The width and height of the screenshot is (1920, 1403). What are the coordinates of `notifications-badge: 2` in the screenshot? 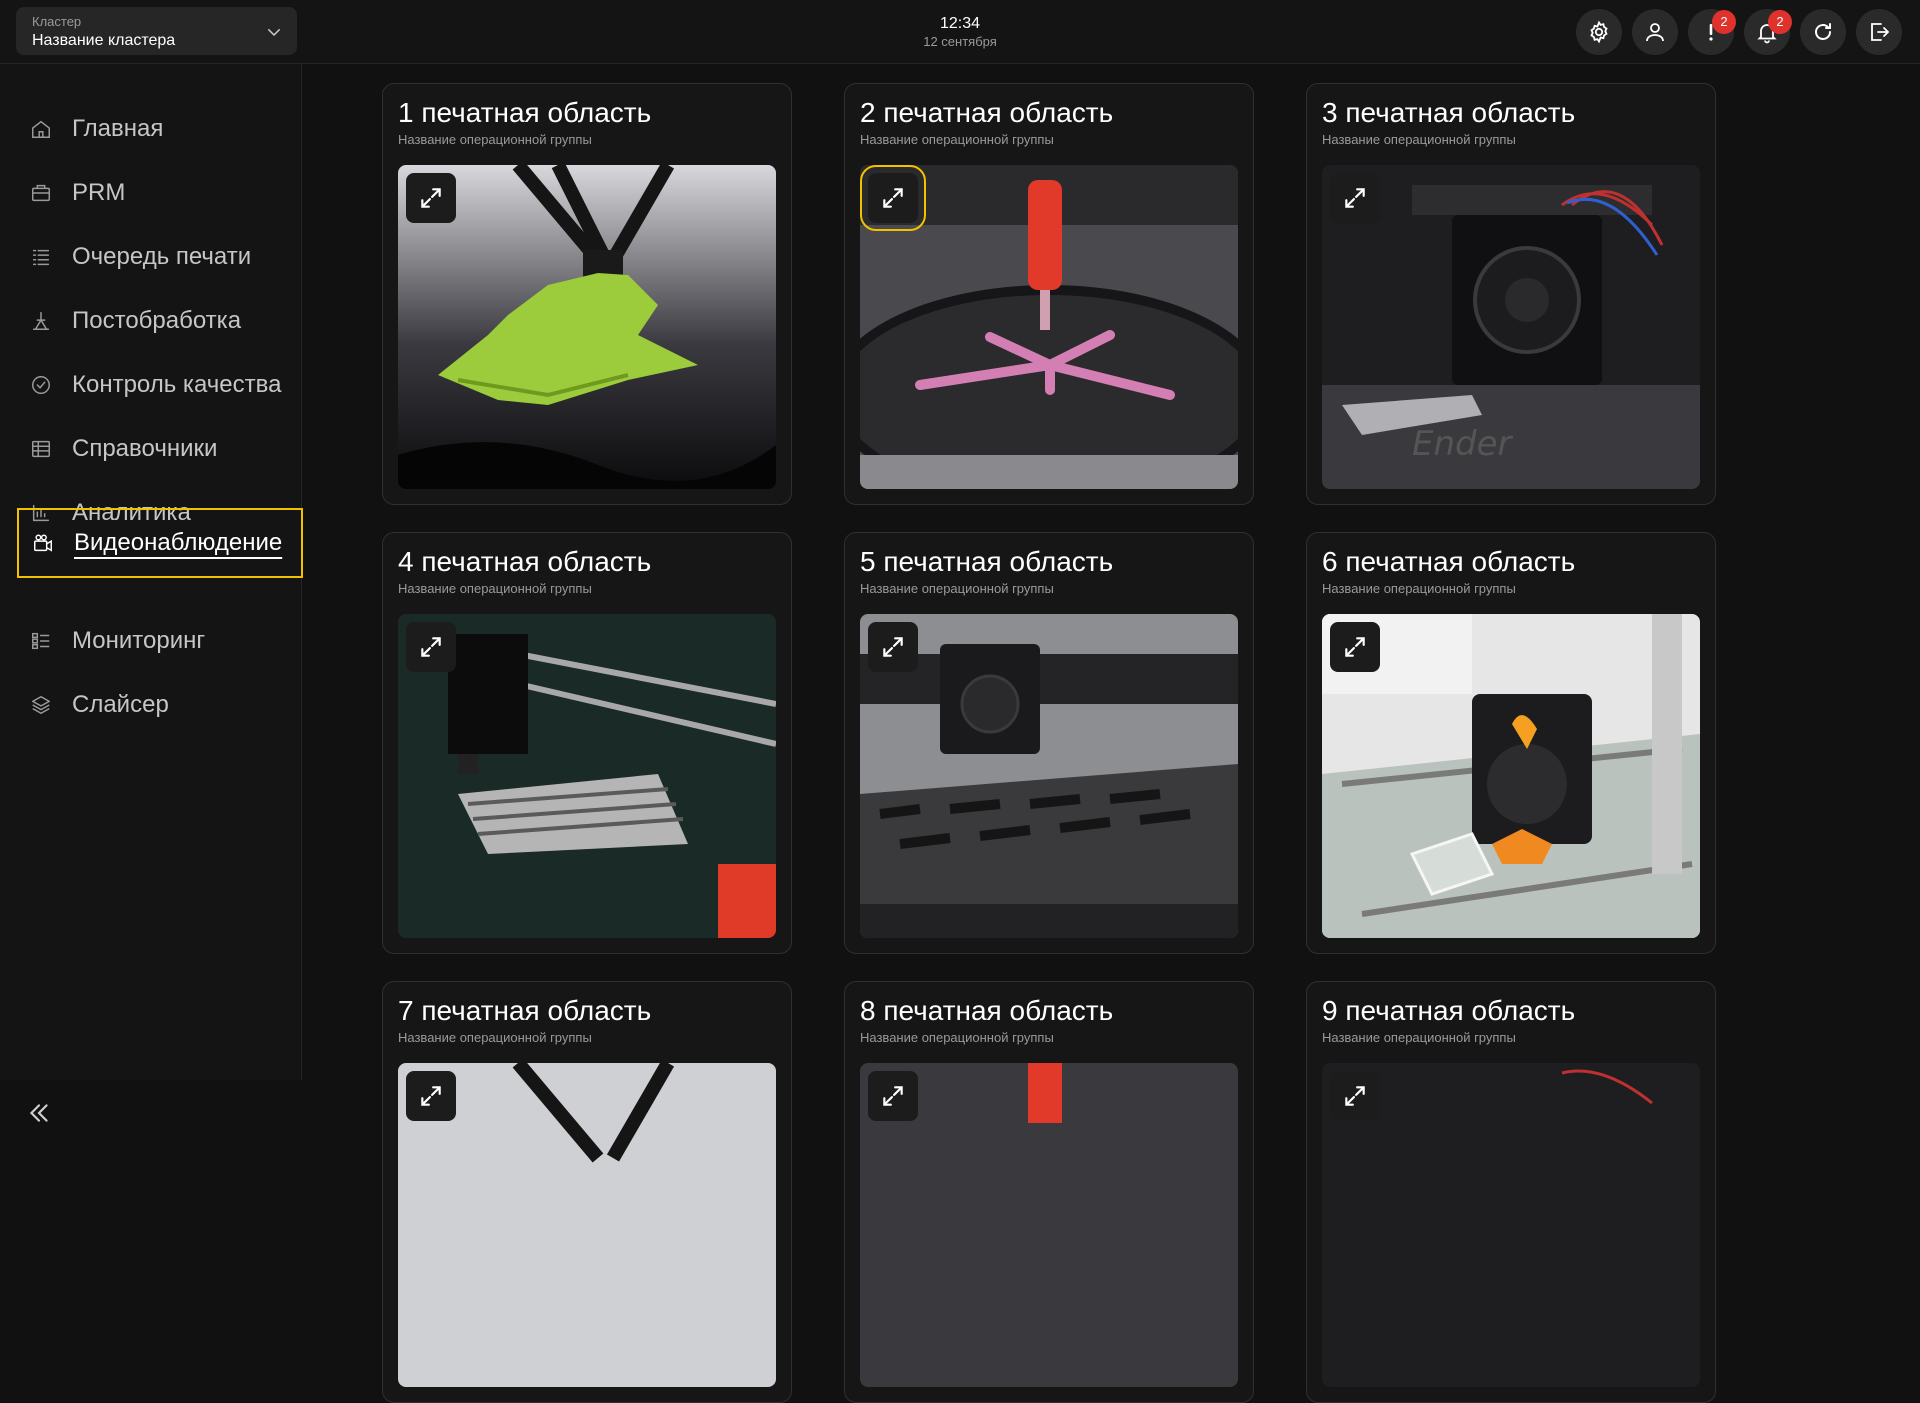 It's located at (1780, 22).